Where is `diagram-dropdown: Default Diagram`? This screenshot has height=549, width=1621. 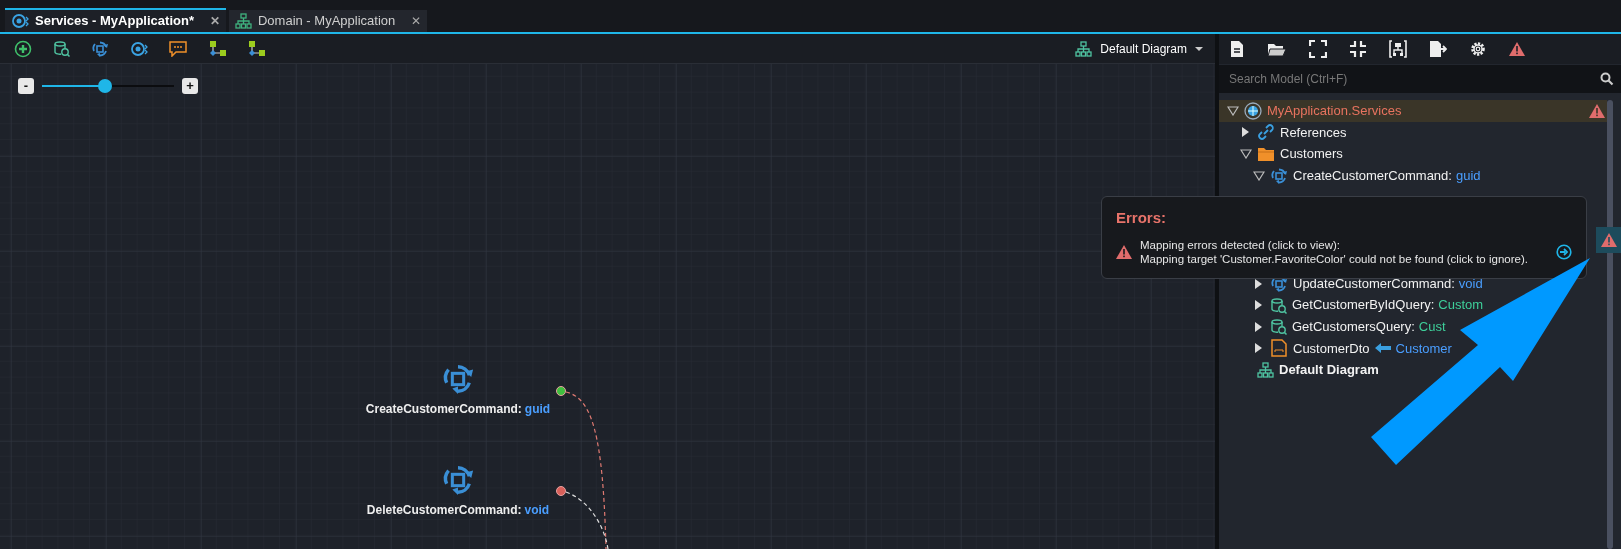
diagram-dropdown: Default Diagram is located at coordinates (1139, 48).